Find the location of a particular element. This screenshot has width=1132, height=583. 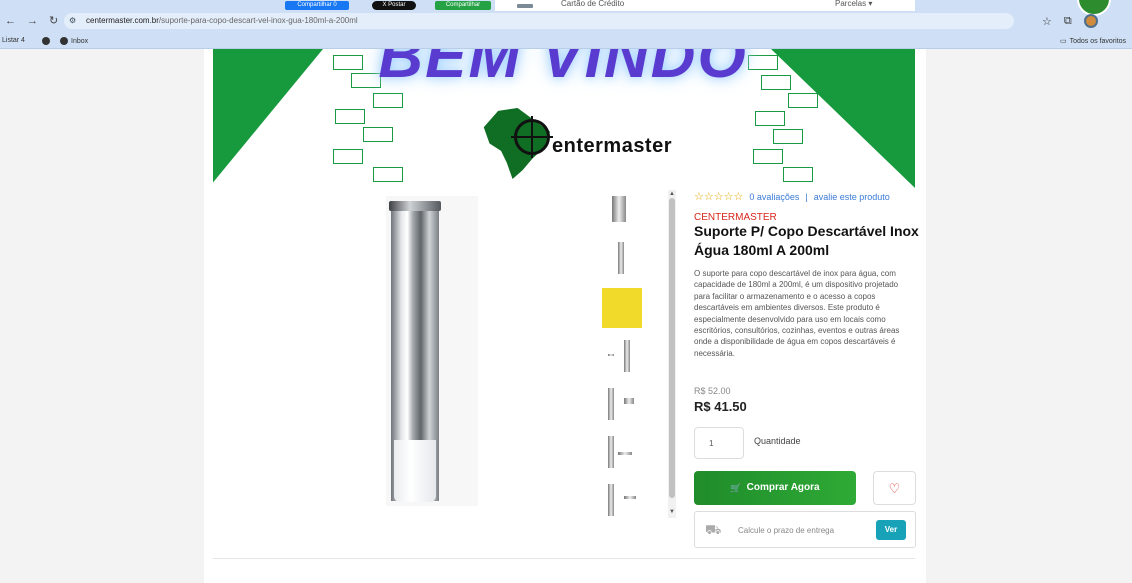

x-post-button: X Postar is located at coordinates (394, 5).